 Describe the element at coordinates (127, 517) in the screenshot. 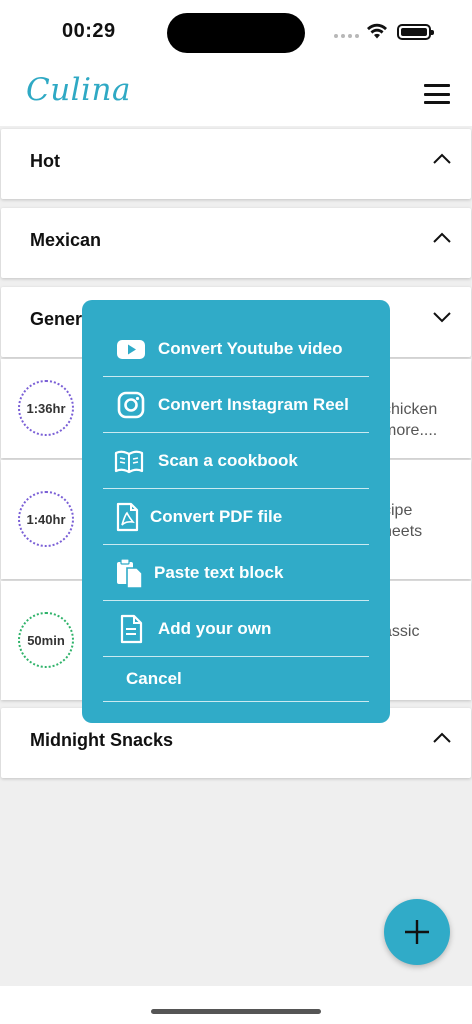

I see `pdf-icon` at that location.